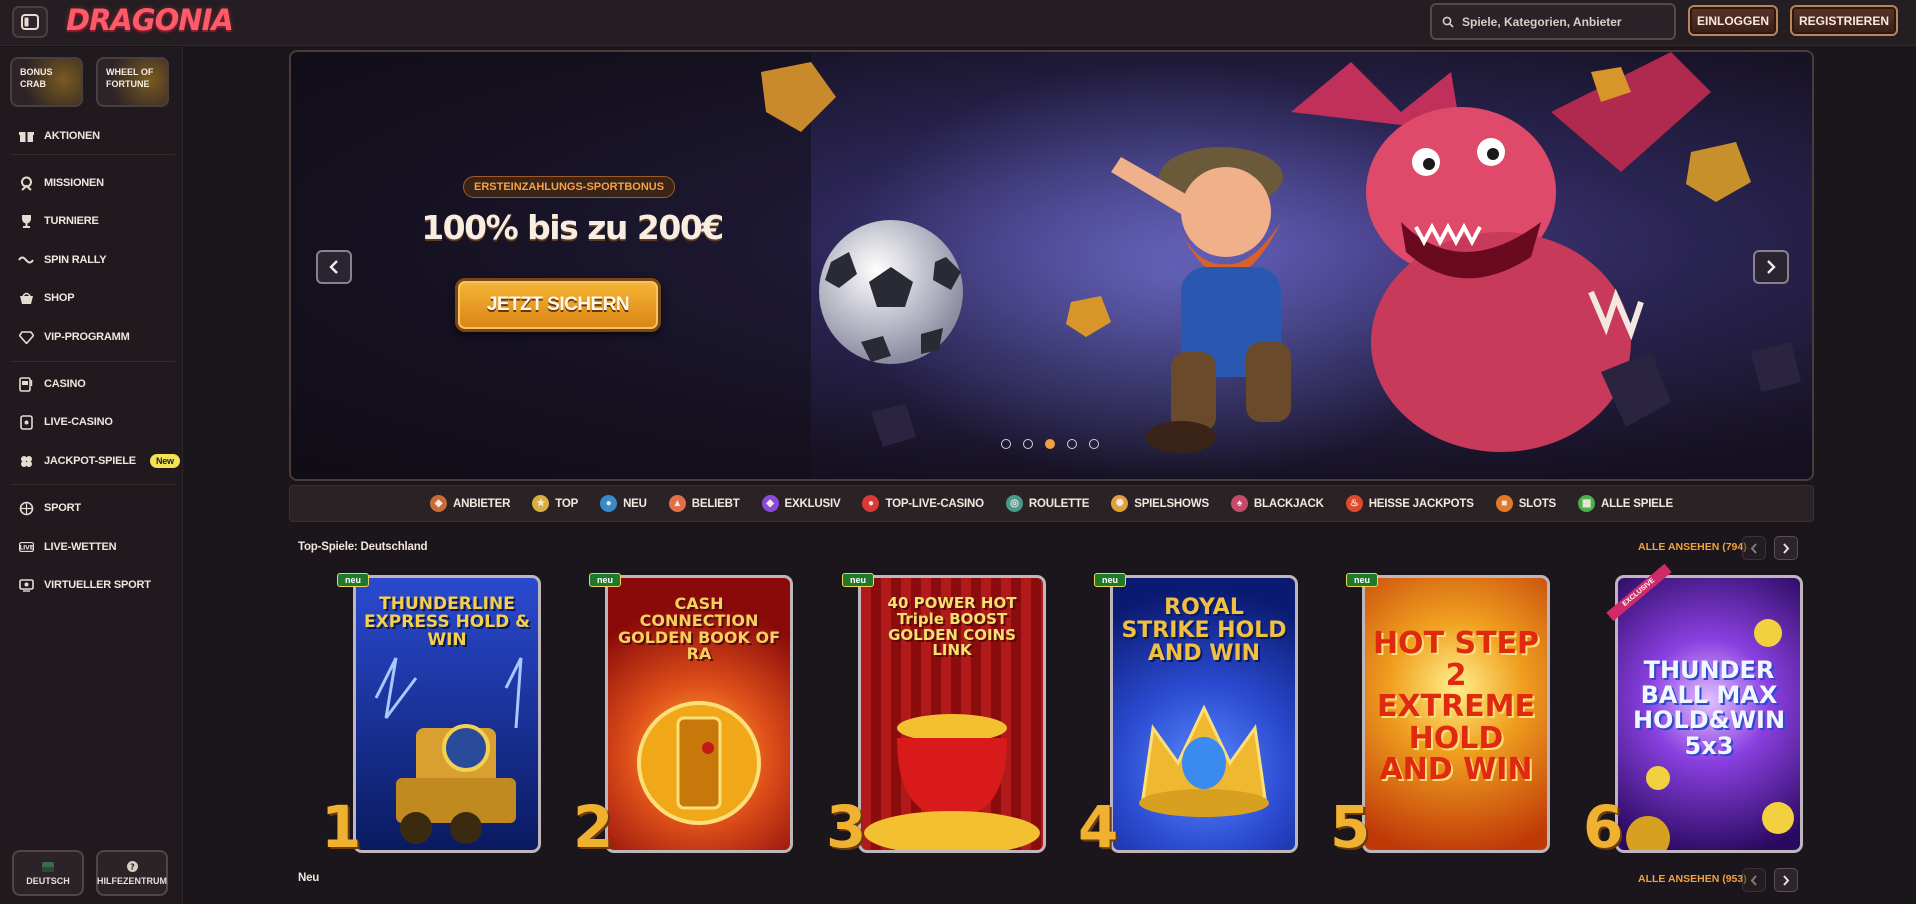 This screenshot has width=1916, height=904. I want to click on sidebar-toggle-button, so click(30, 22).